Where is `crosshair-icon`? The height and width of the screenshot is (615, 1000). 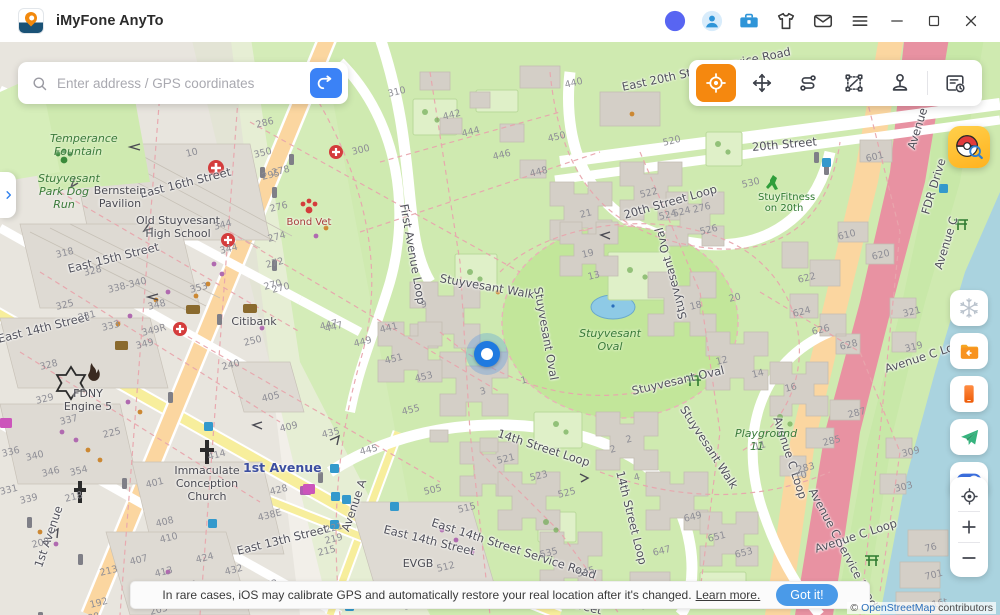
crosshair-icon is located at coordinates (969, 496).